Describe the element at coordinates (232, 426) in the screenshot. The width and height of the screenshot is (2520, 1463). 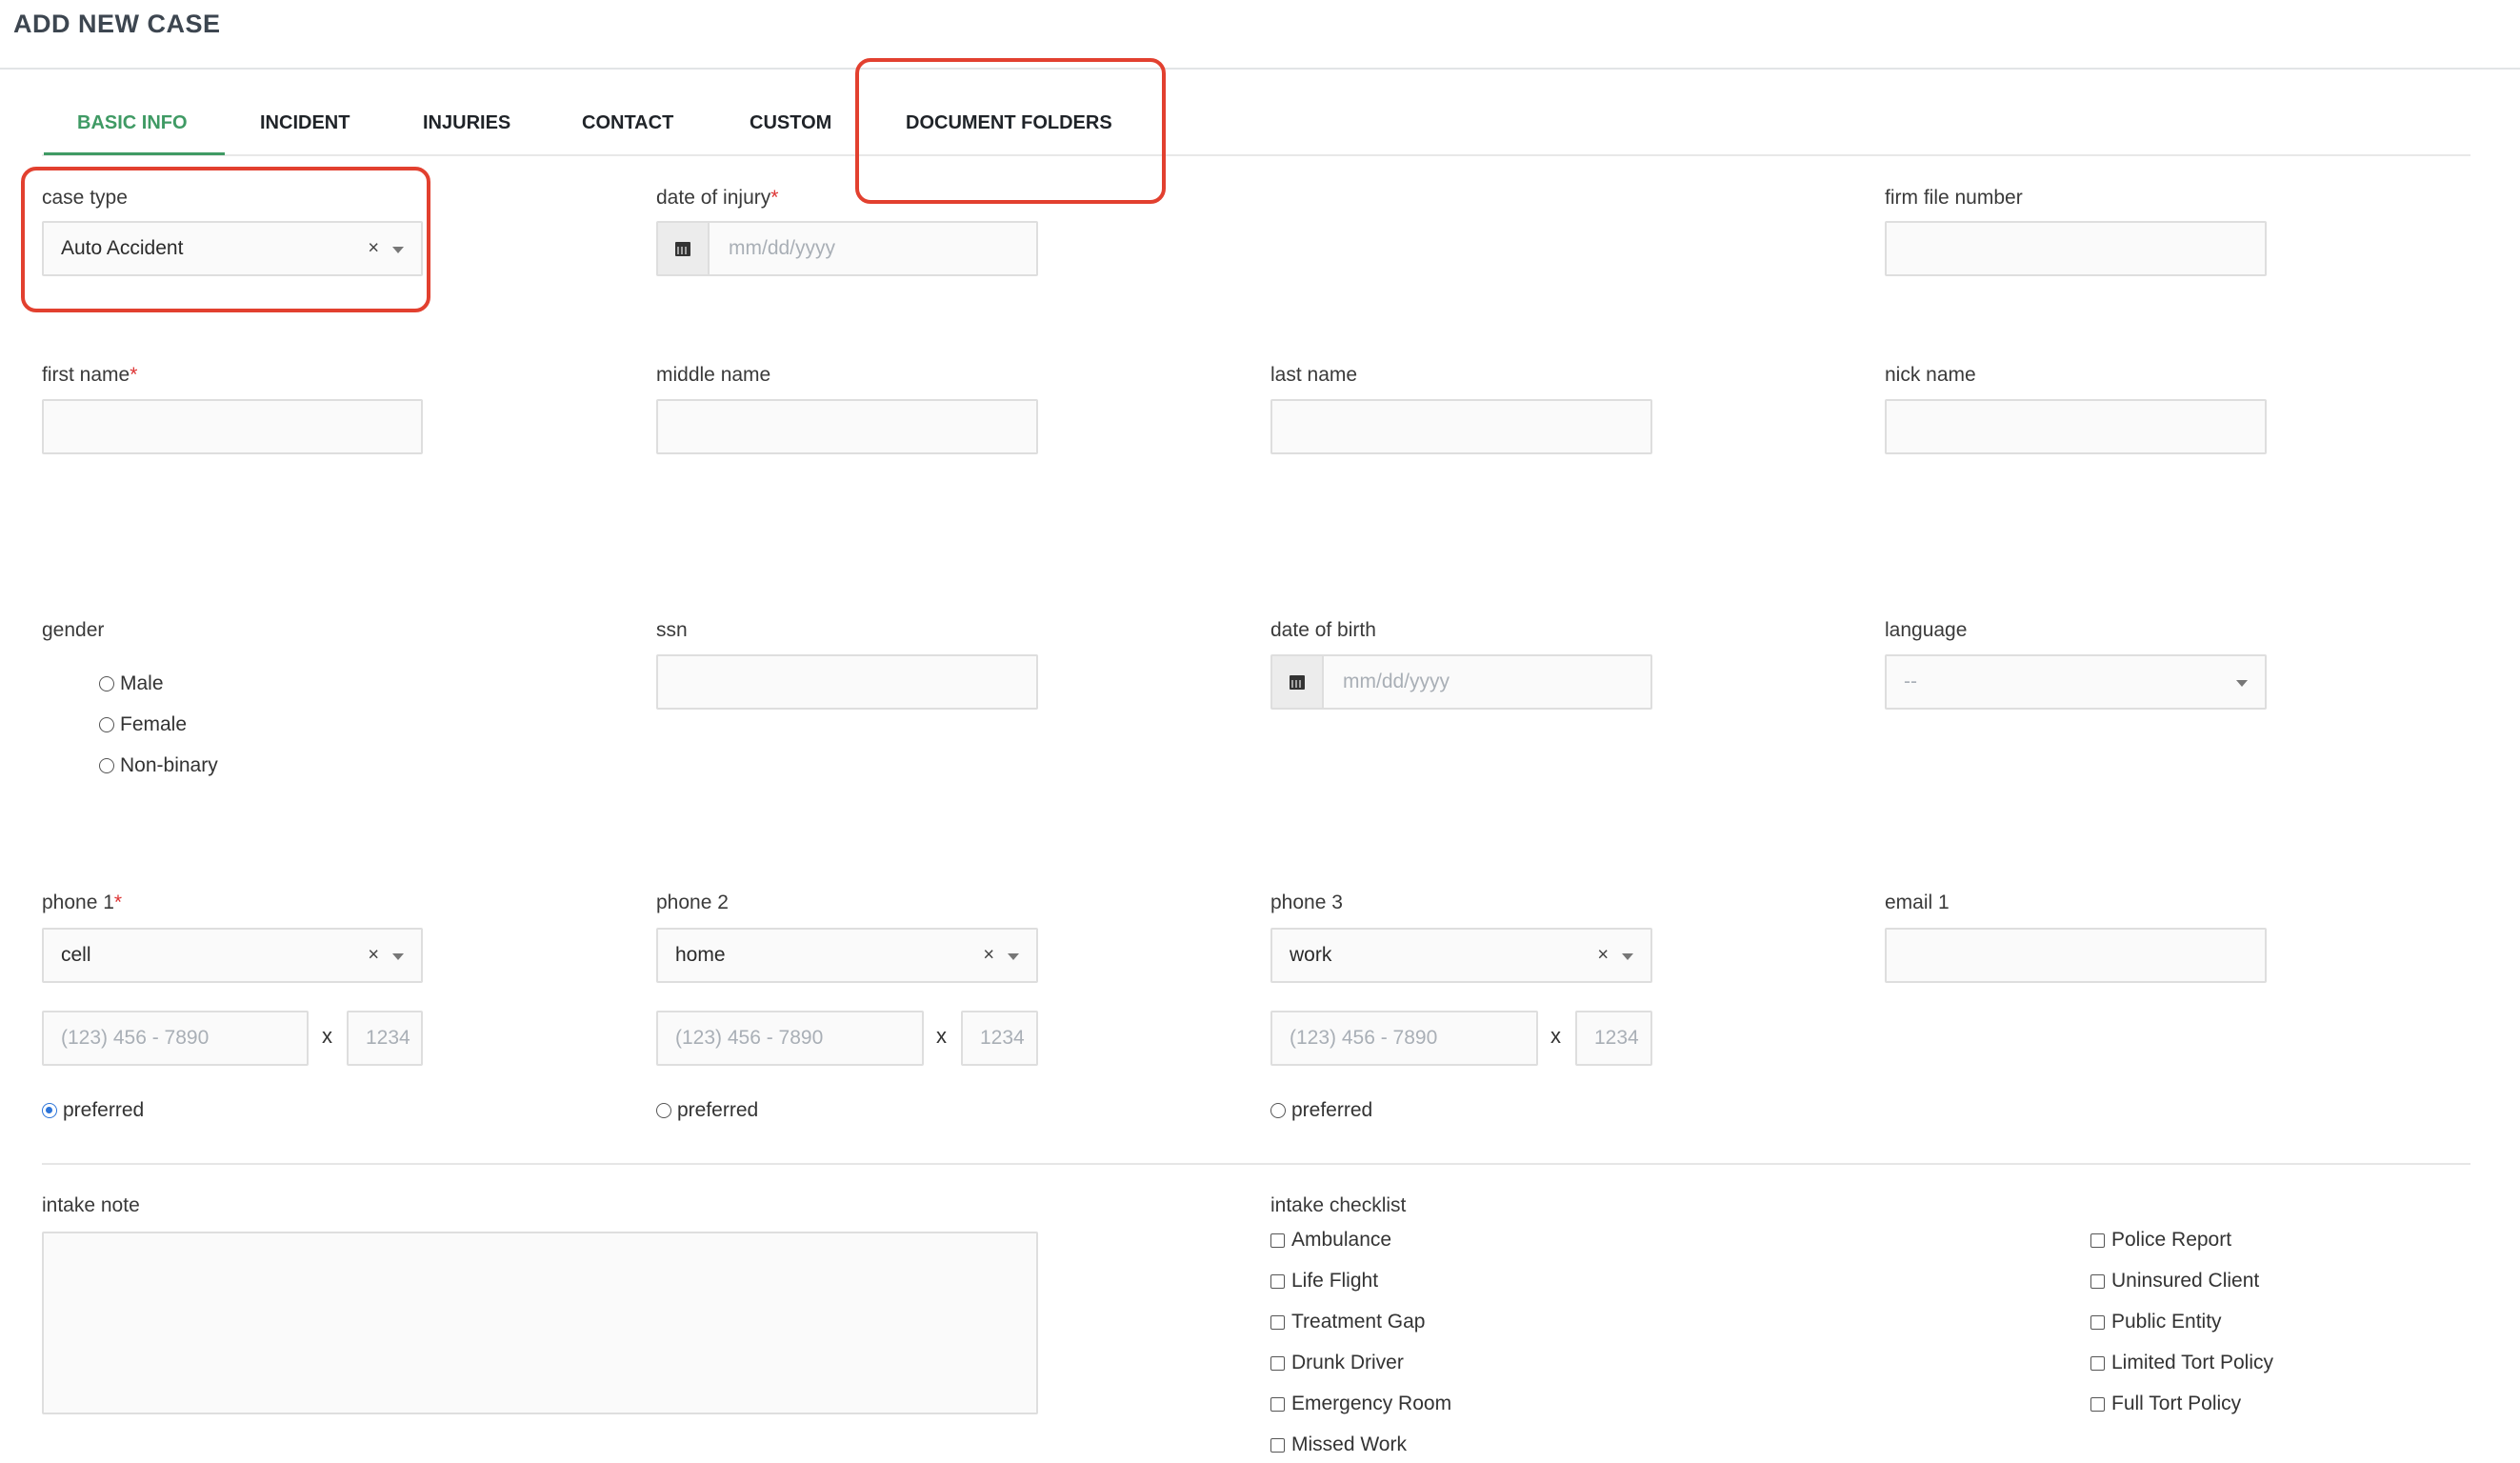
I see `first-name-input` at that location.